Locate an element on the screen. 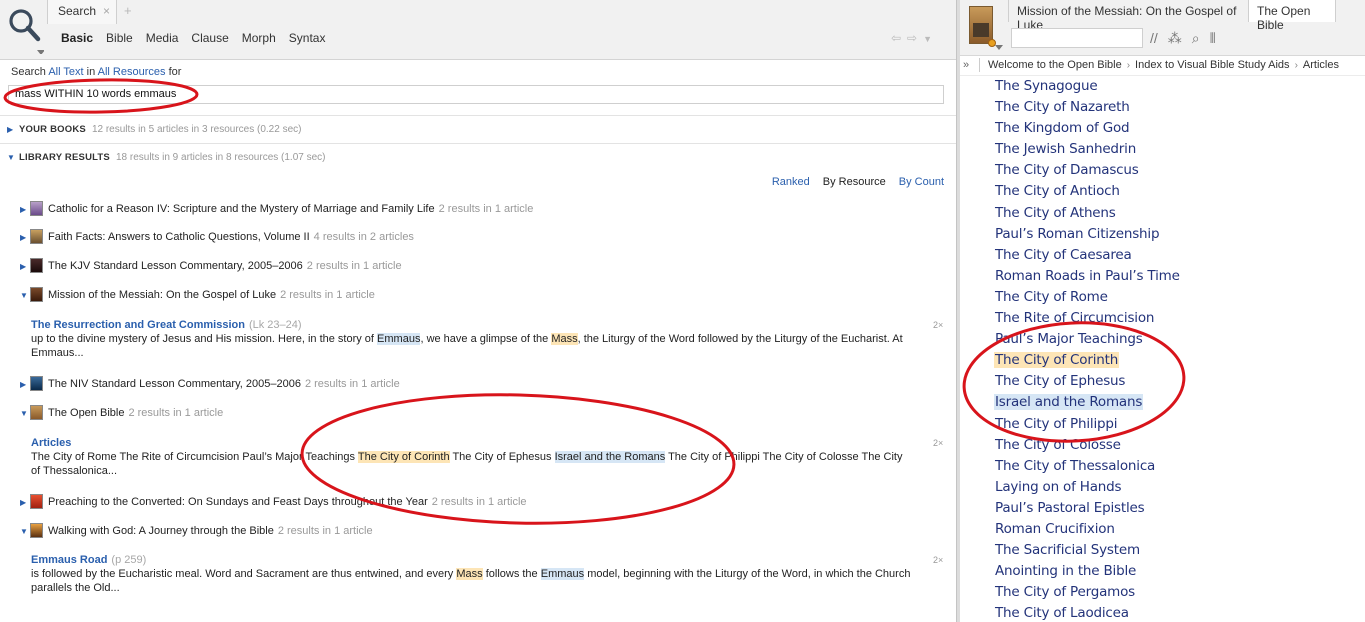 The width and height of the screenshot is (1365, 622). tab-morph: Morph is located at coordinates (259, 38).